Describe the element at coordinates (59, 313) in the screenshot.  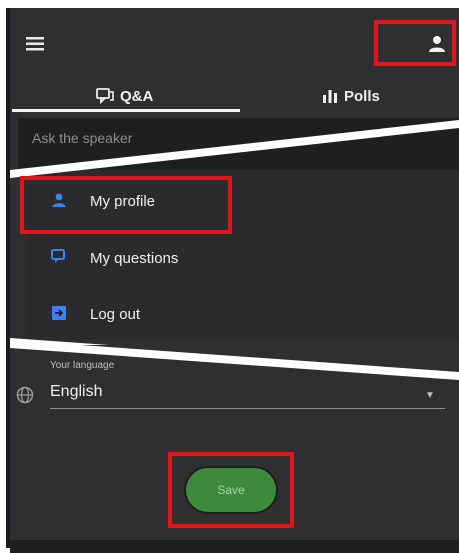
I see `logout-icon` at that location.